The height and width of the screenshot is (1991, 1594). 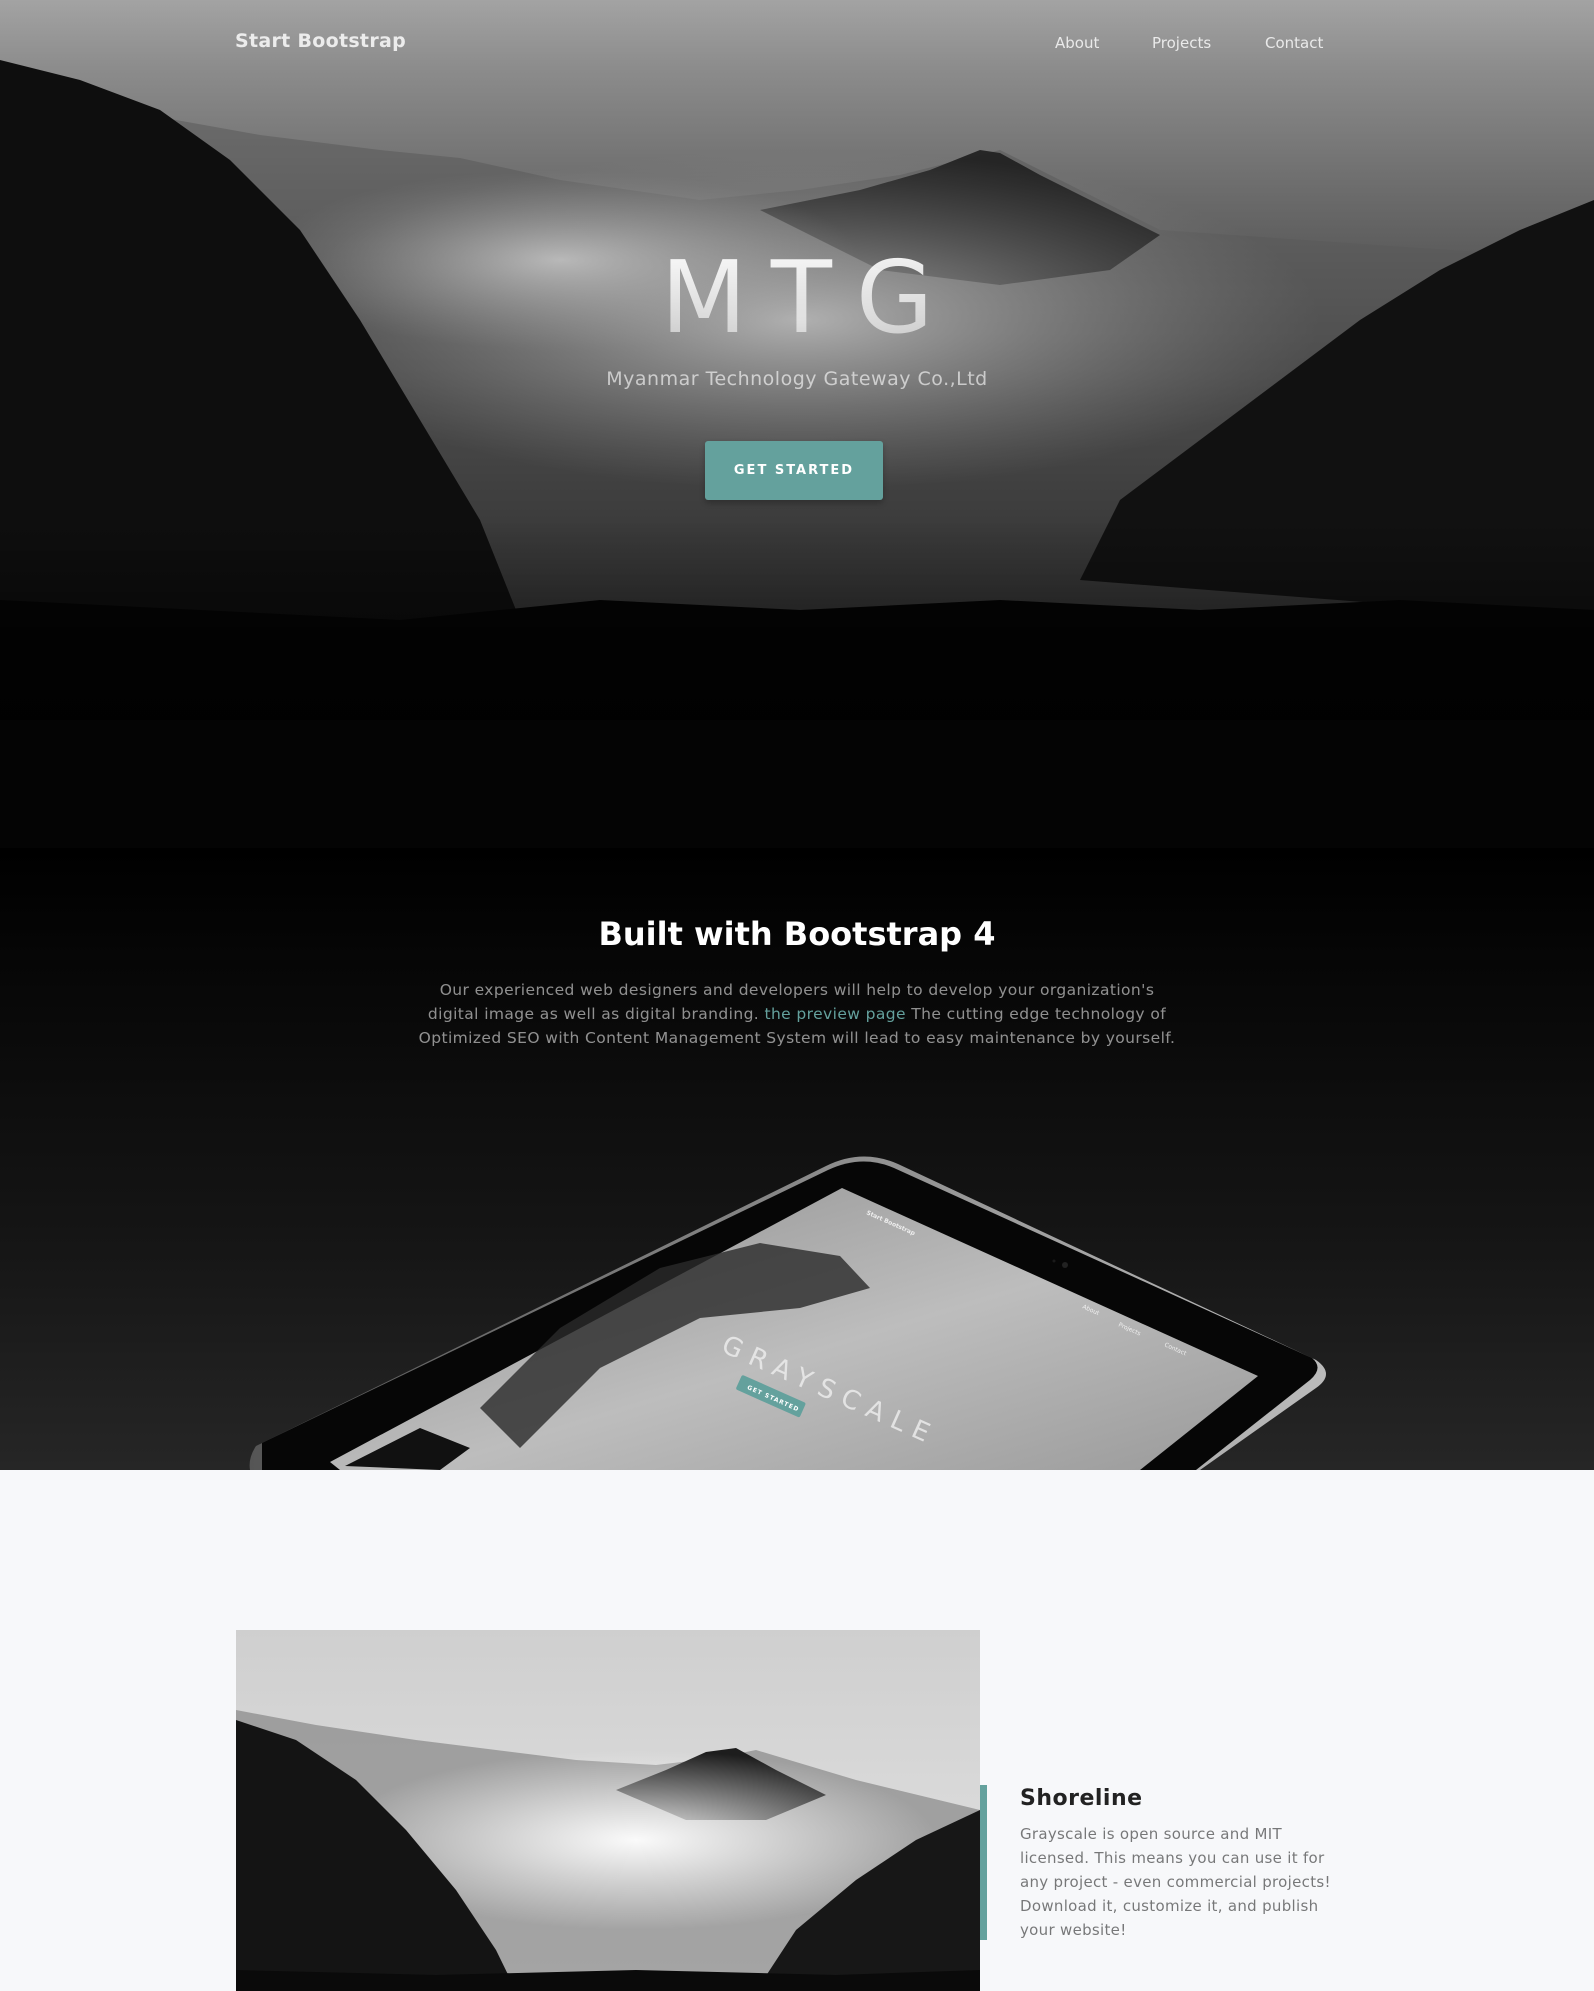 I want to click on project-accent-bar, so click(x=983, y=1862).